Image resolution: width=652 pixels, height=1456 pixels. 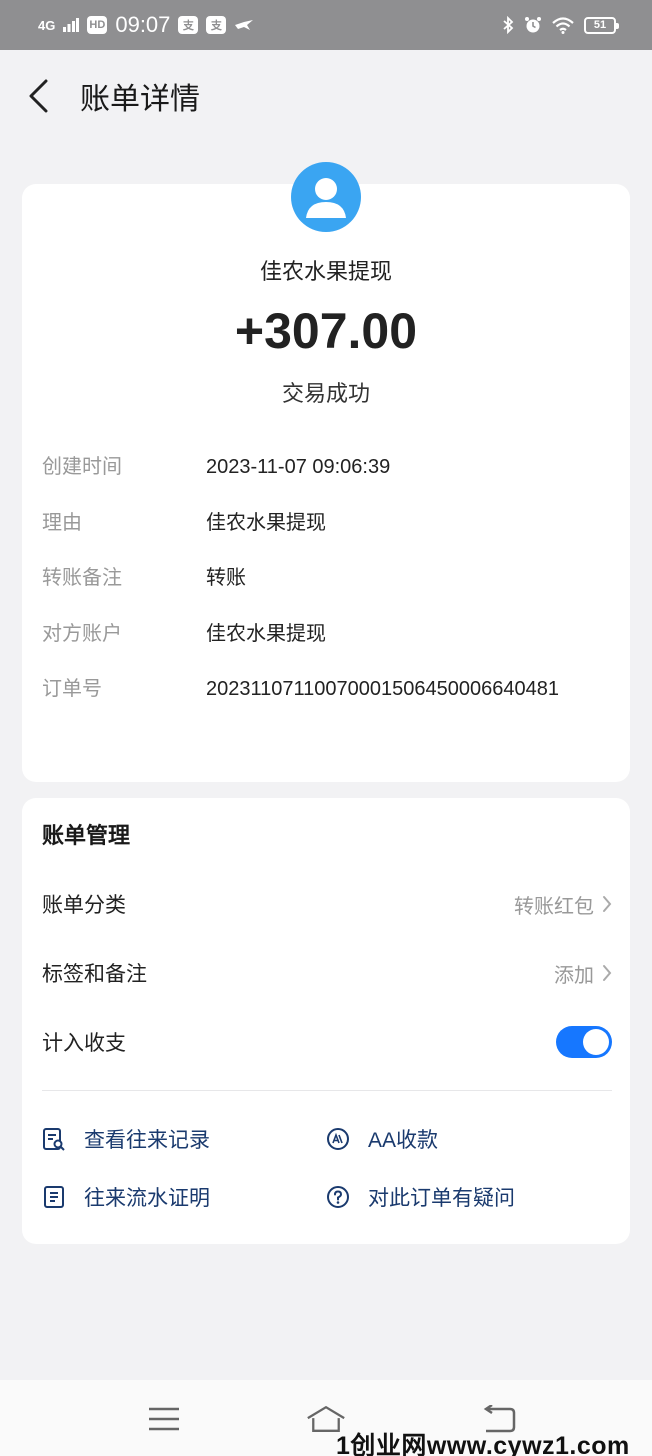 I want to click on link-label: 对此订单有疑问, so click(x=441, y=1198).